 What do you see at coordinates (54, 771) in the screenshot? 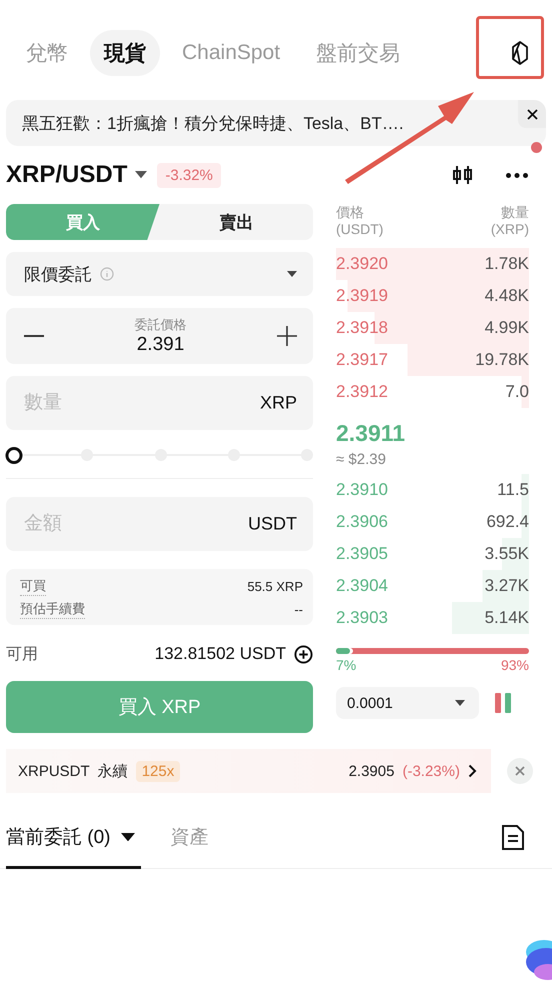
I see `perpetual-symbol: XRPUSDT` at bounding box center [54, 771].